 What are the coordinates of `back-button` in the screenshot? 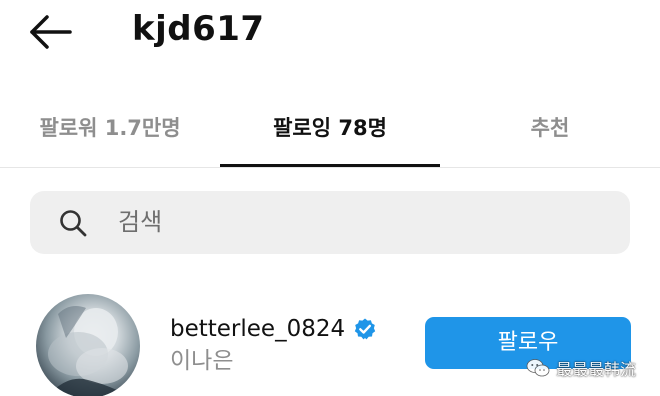 It's located at (52, 32).